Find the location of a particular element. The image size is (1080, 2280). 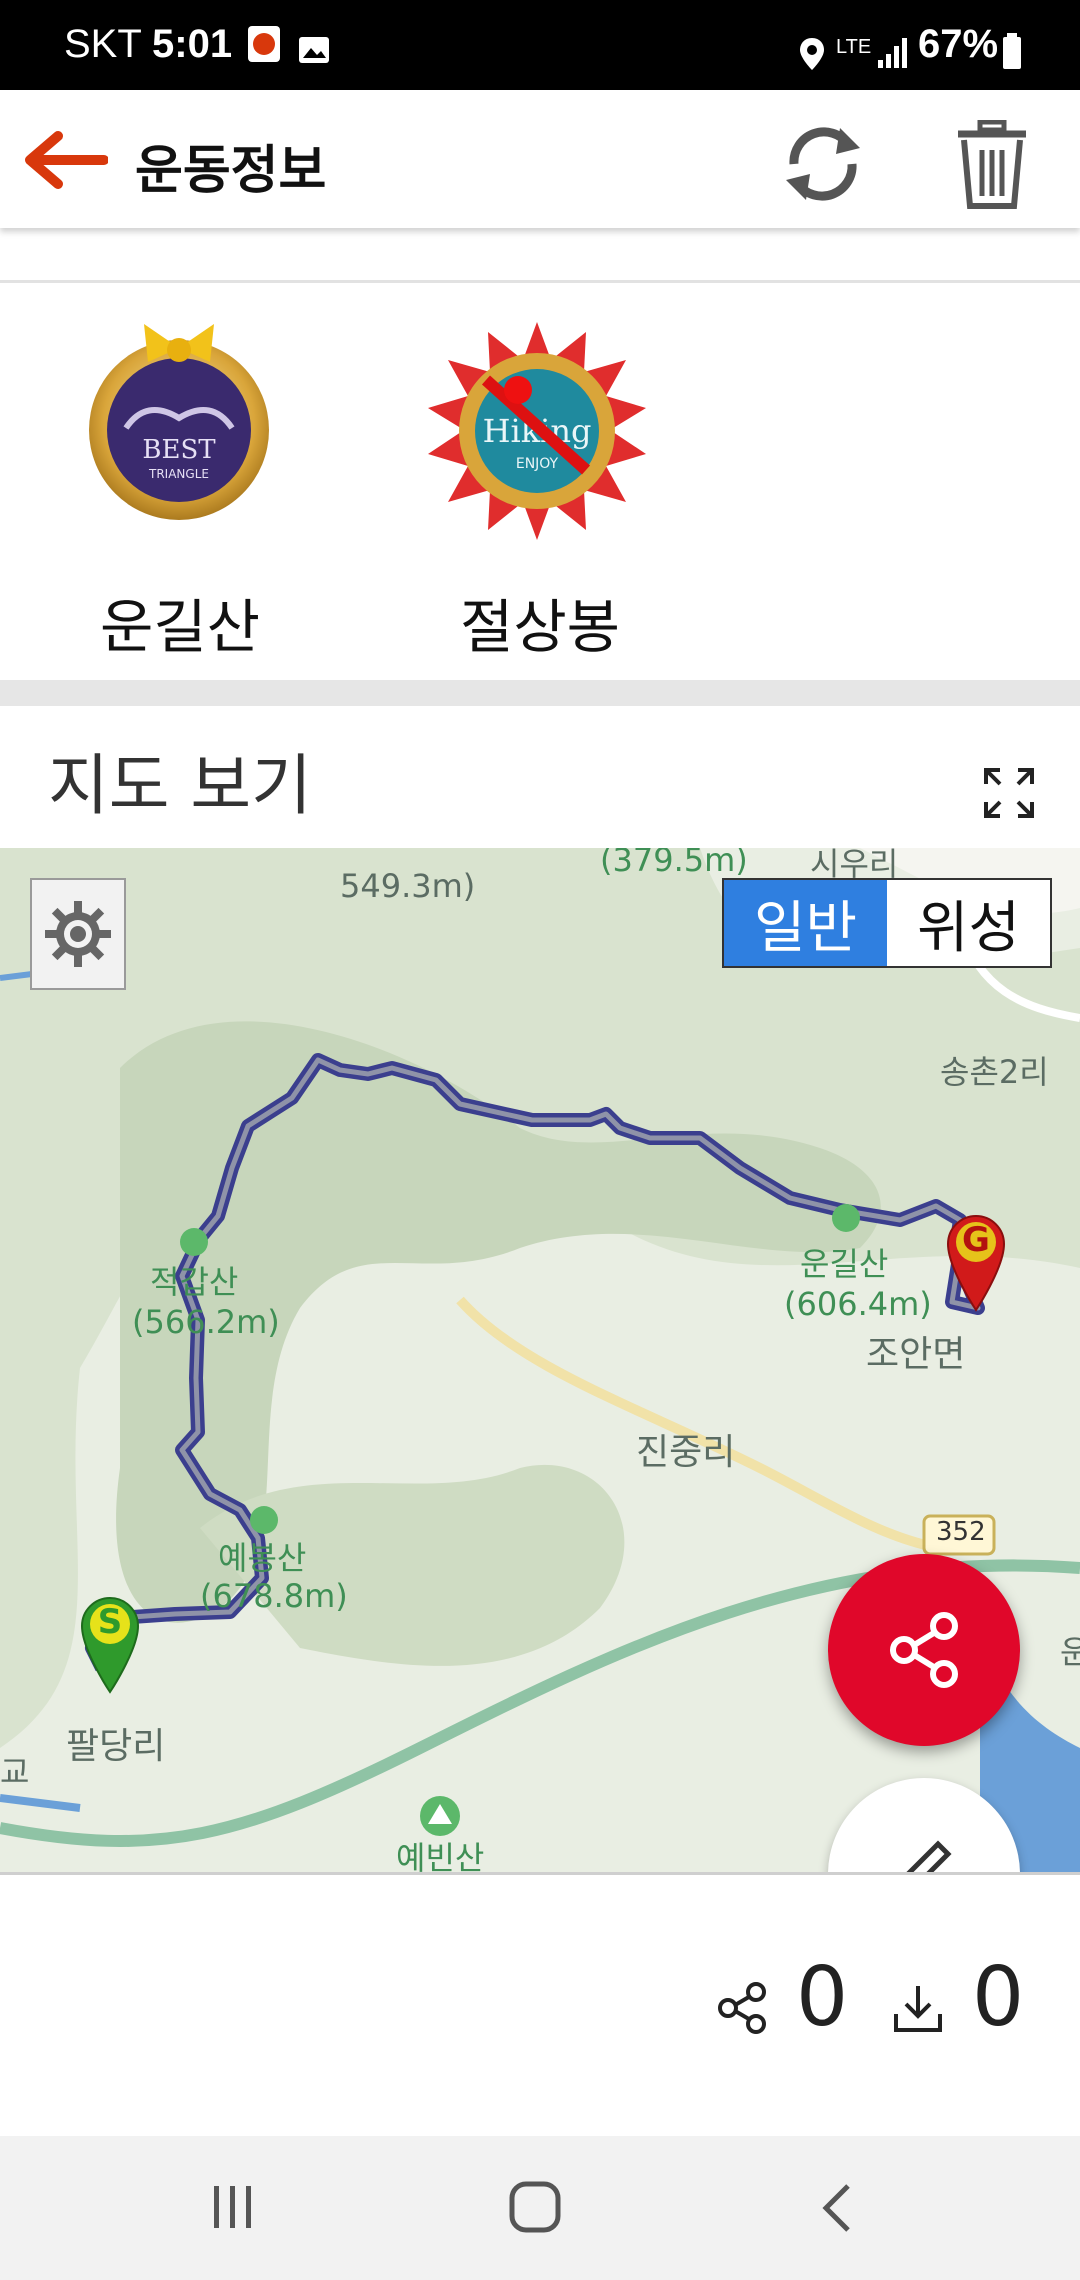

map-settings-button is located at coordinates (78, 934).